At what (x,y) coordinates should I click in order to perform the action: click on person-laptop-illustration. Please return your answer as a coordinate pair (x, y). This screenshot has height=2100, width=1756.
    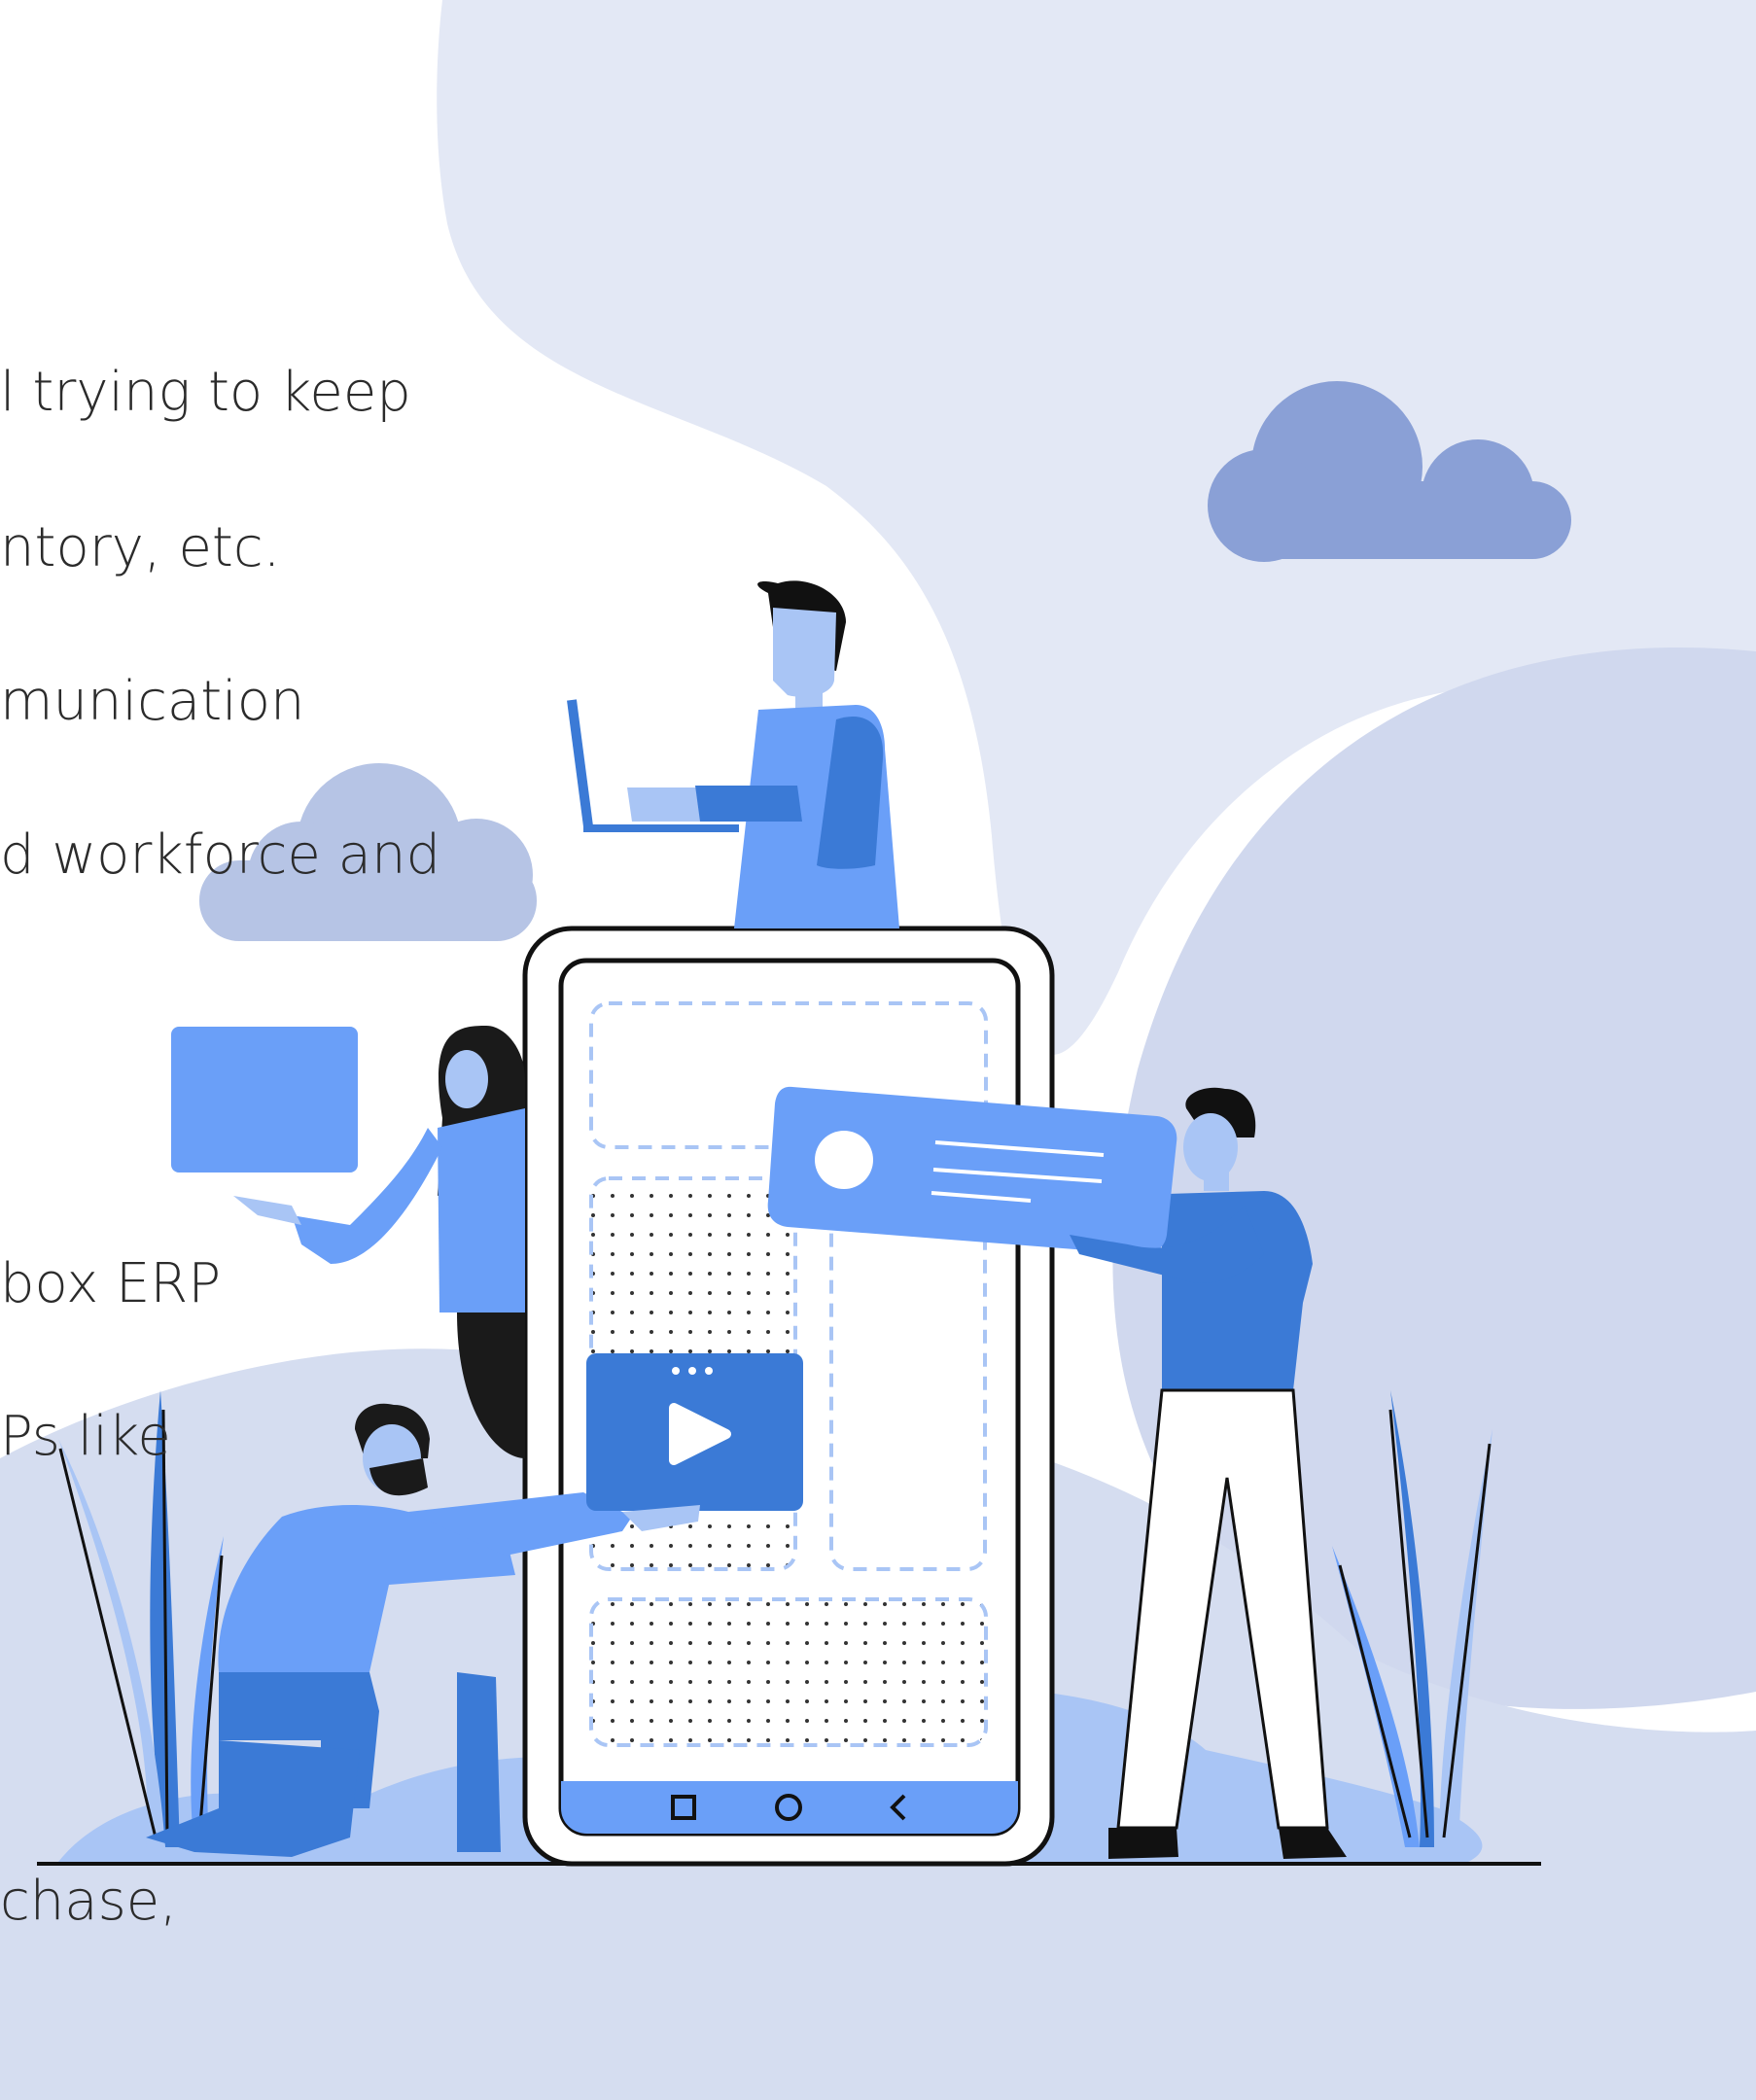
    Looking at the image, I should click on (733, 754).